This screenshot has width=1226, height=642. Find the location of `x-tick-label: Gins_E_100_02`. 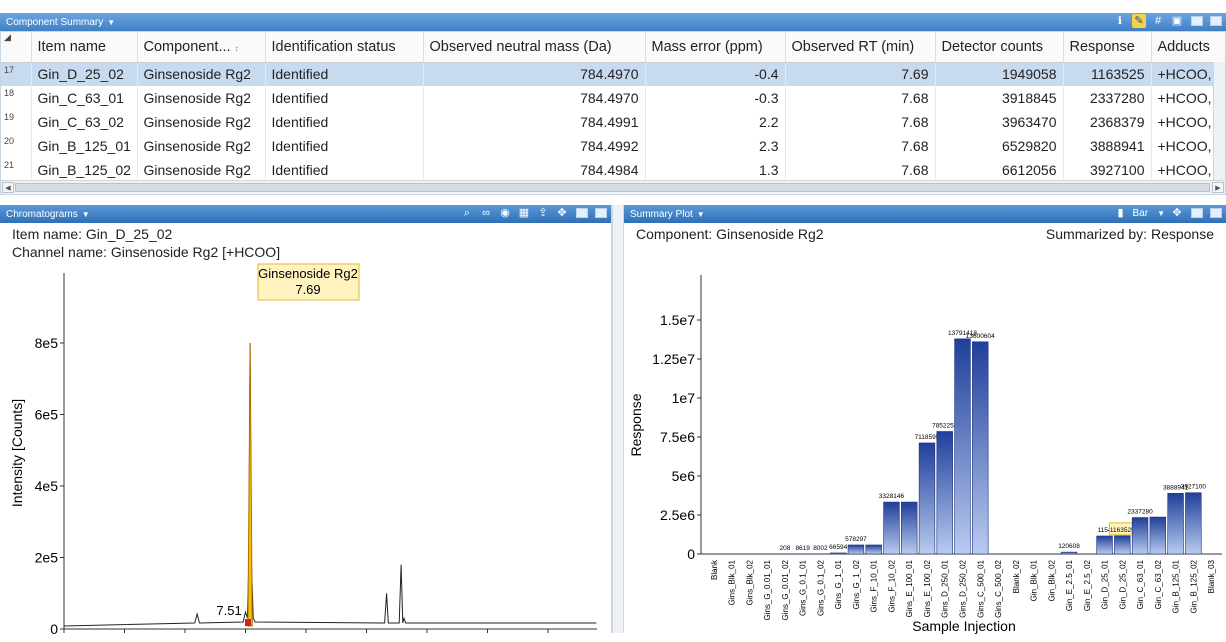

x-tick-label: Gins_E_100_02 is located at coordinates (927, 588).